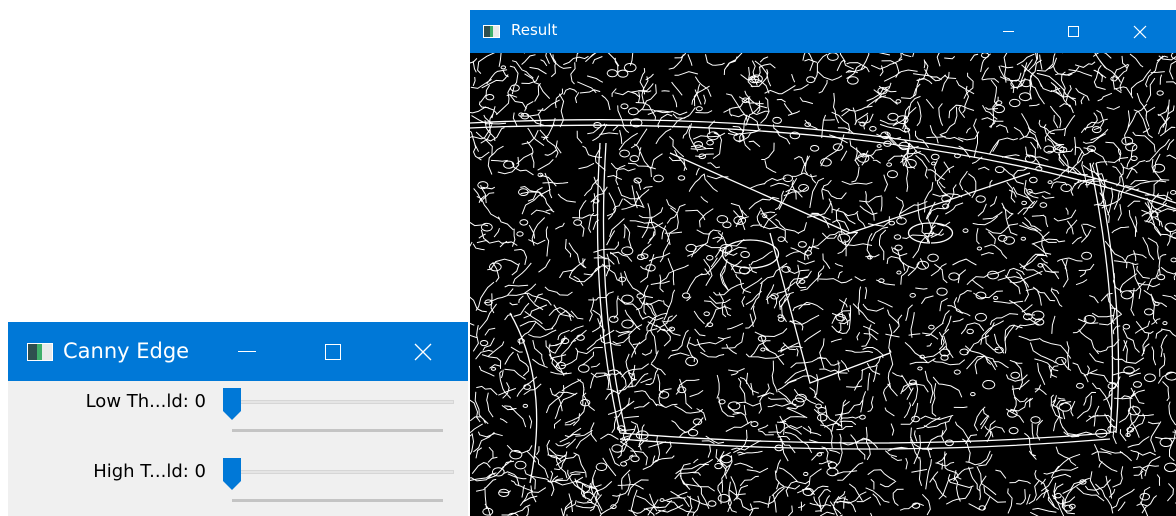 The image size is (1176, 516). I want to click on canny-titlebar: Canny Edge, so click(238, 351).